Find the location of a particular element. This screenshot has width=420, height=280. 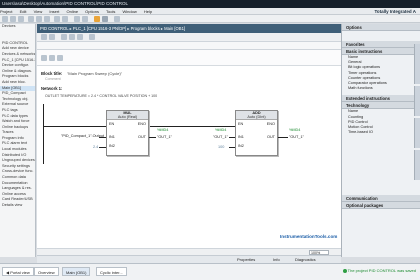

menu-item-project: Project is located at coordinates (6, 11).